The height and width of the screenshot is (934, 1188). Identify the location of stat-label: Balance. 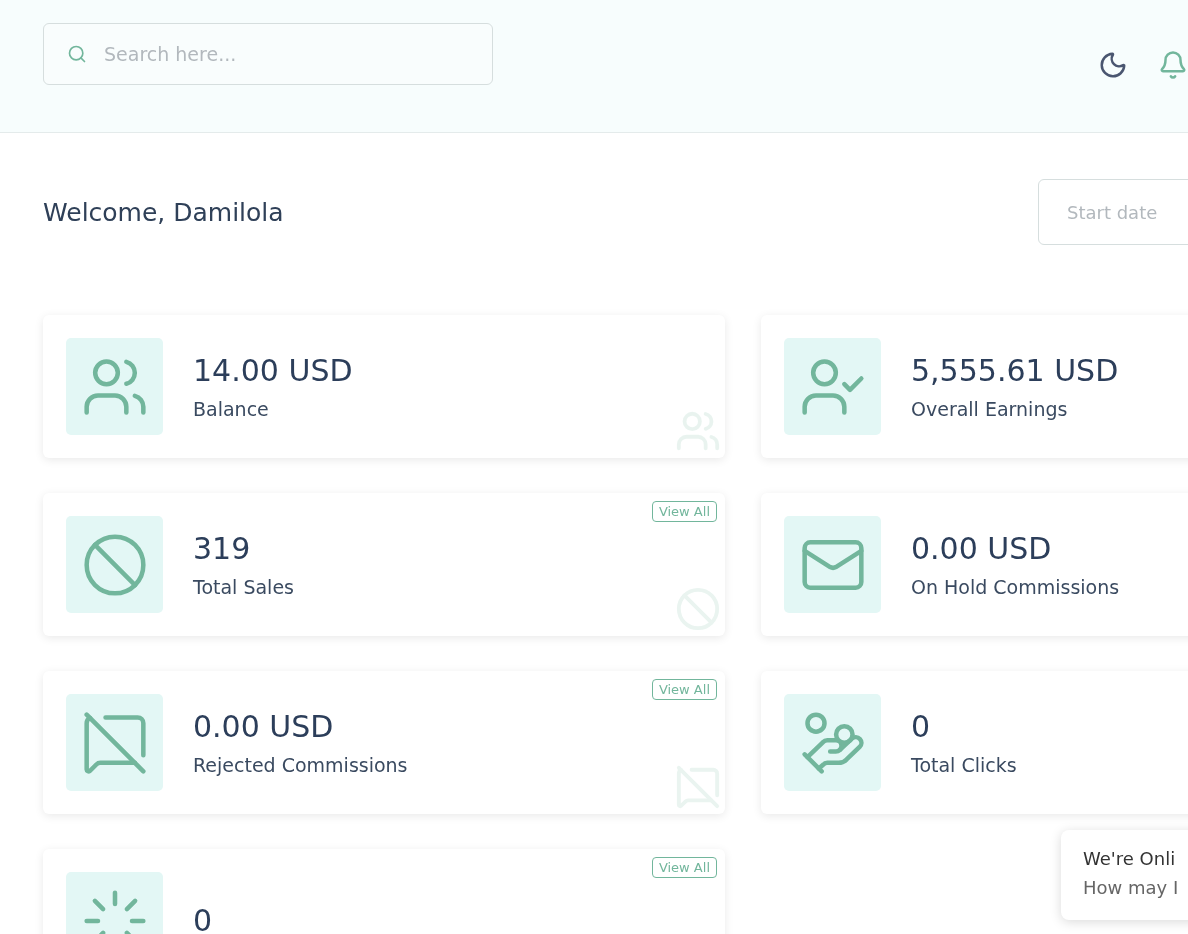
(231, 409).